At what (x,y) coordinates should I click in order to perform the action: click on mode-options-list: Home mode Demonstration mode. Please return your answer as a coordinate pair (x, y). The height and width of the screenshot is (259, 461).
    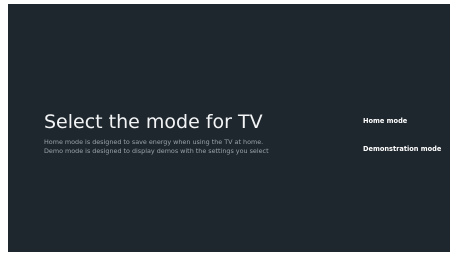
    Looking at the image, I should click on (406, 135).